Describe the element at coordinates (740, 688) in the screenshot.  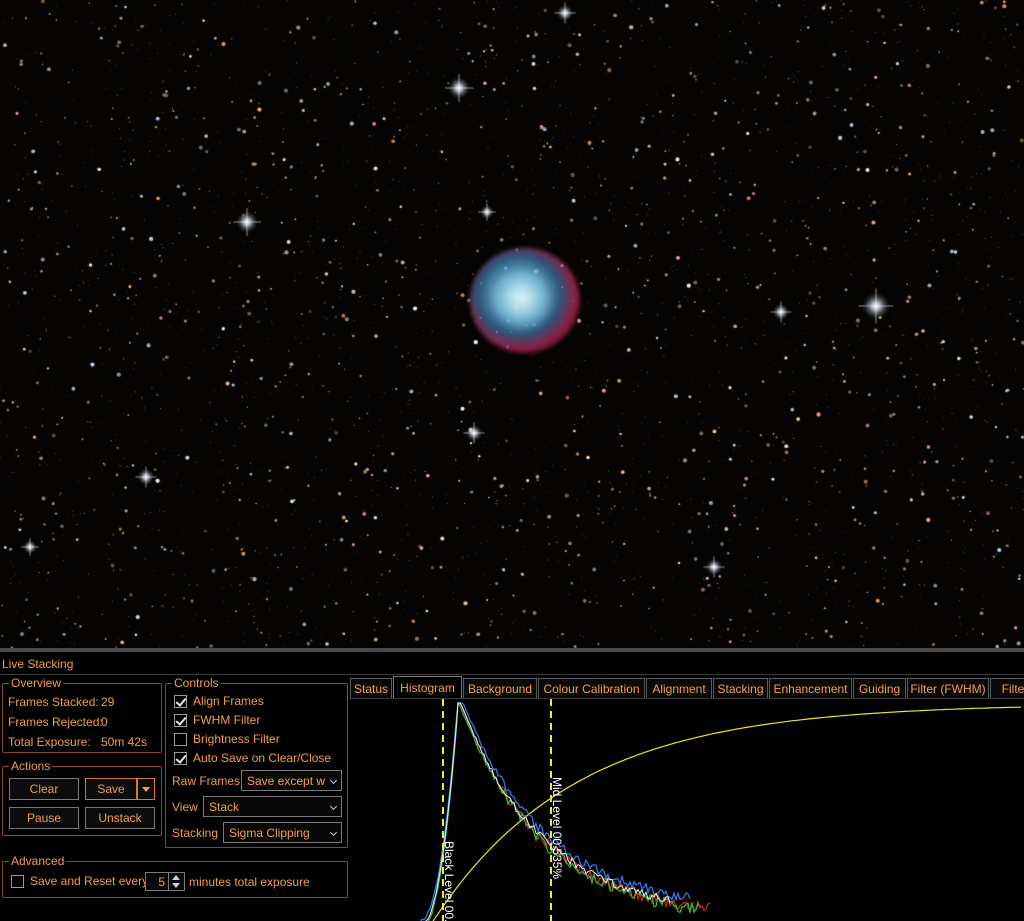
I see `tab-stacking: Stacking` at that location.